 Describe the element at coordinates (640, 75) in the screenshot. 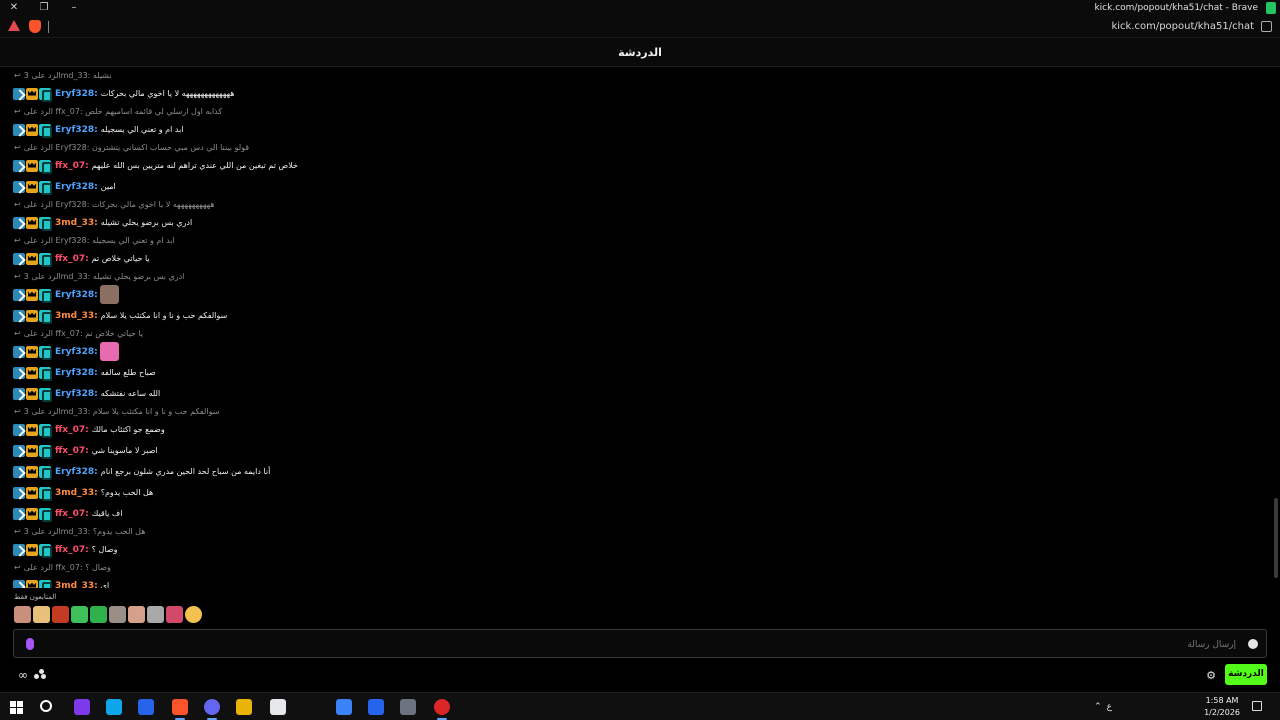

I see `reply-context: ↩ الرد على 3md_33: نشيله` at that location.